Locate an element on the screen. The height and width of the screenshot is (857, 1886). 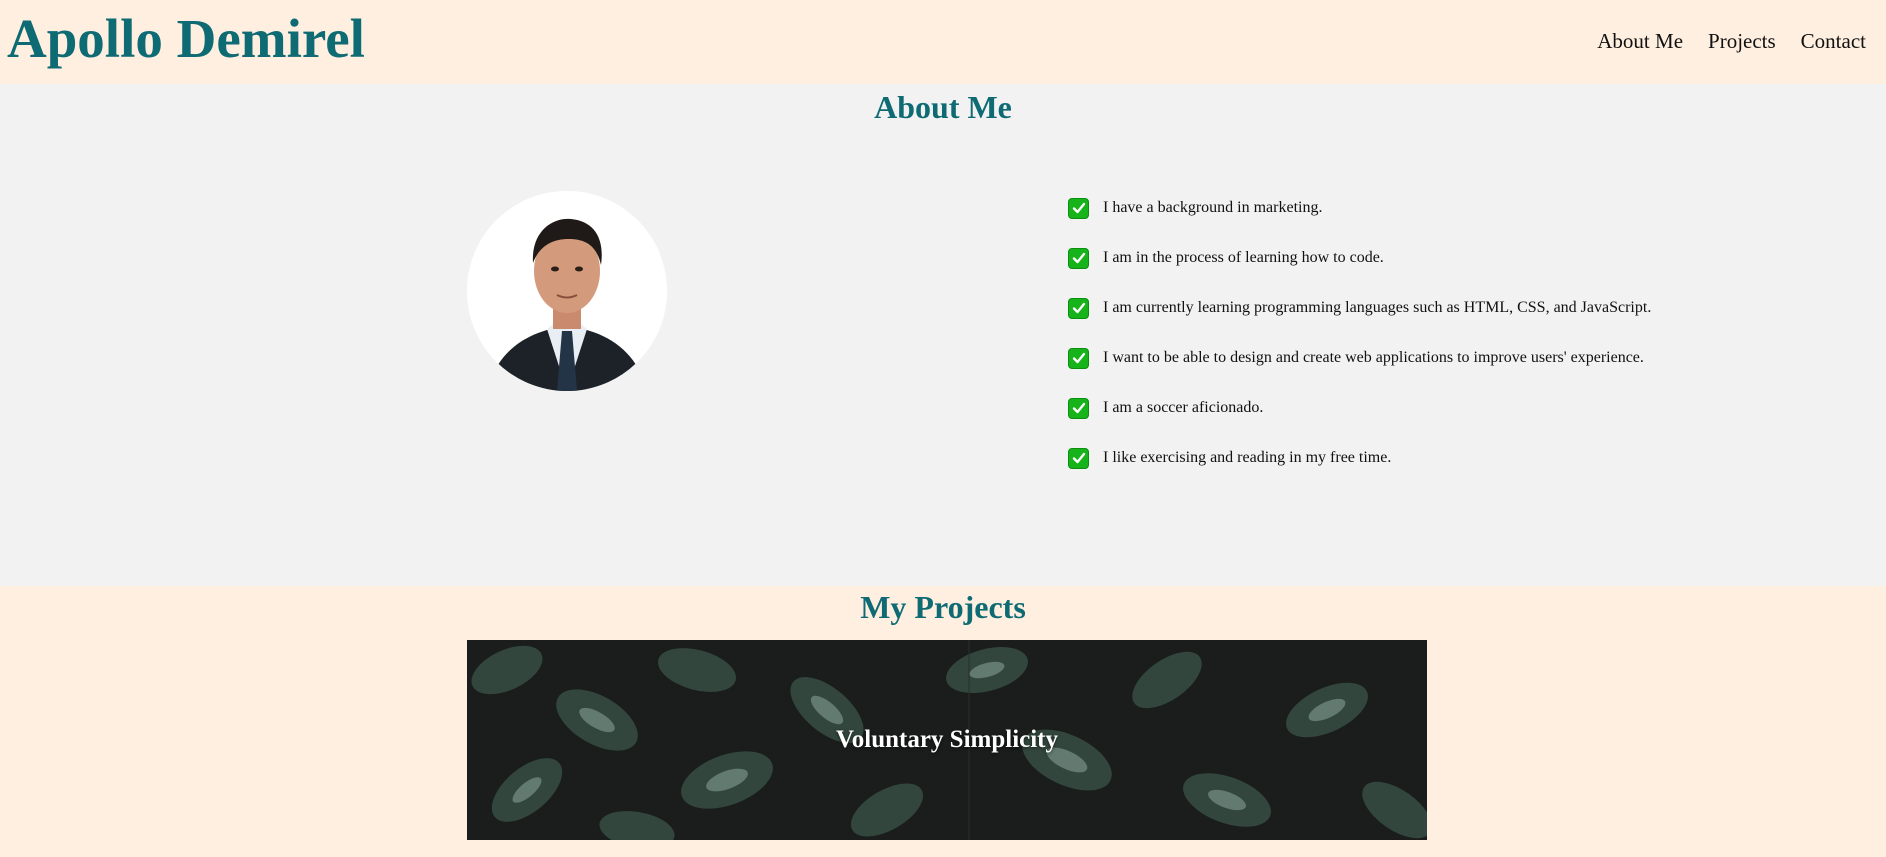
site-title: Apollo Demirel is located at coordinates (186, 38).